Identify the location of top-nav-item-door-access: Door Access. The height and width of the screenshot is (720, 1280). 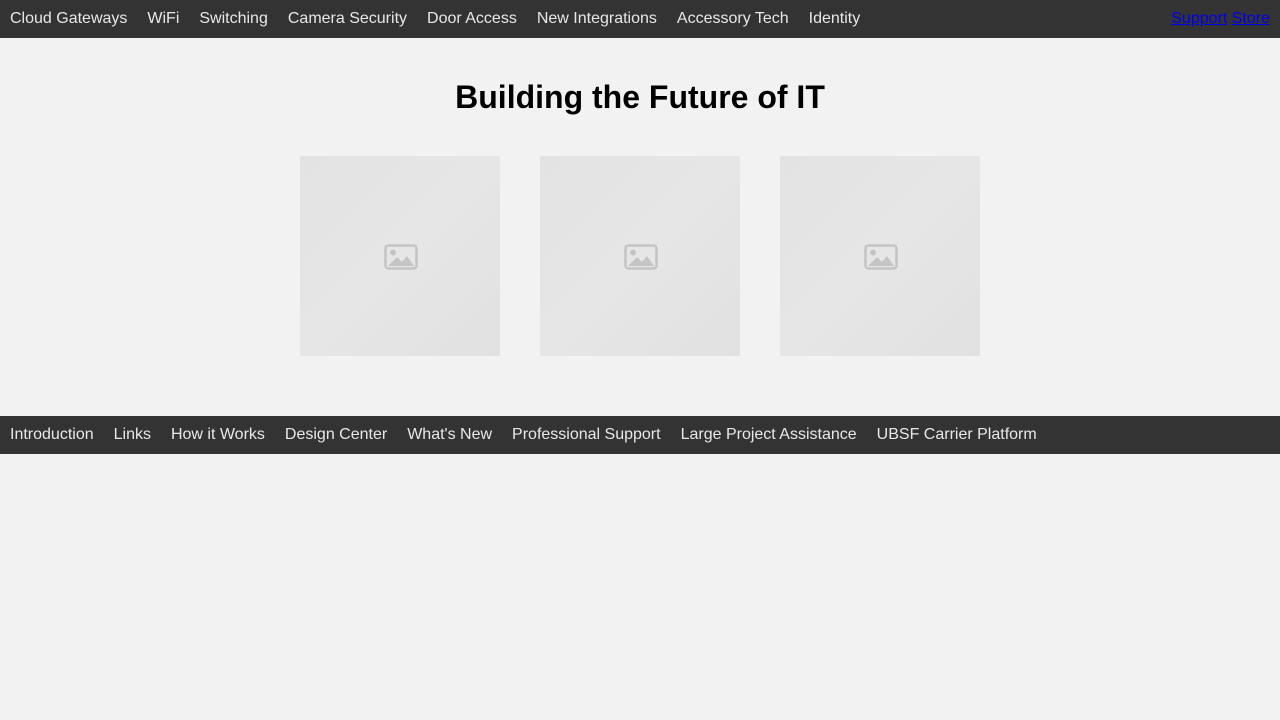
(472, 19).